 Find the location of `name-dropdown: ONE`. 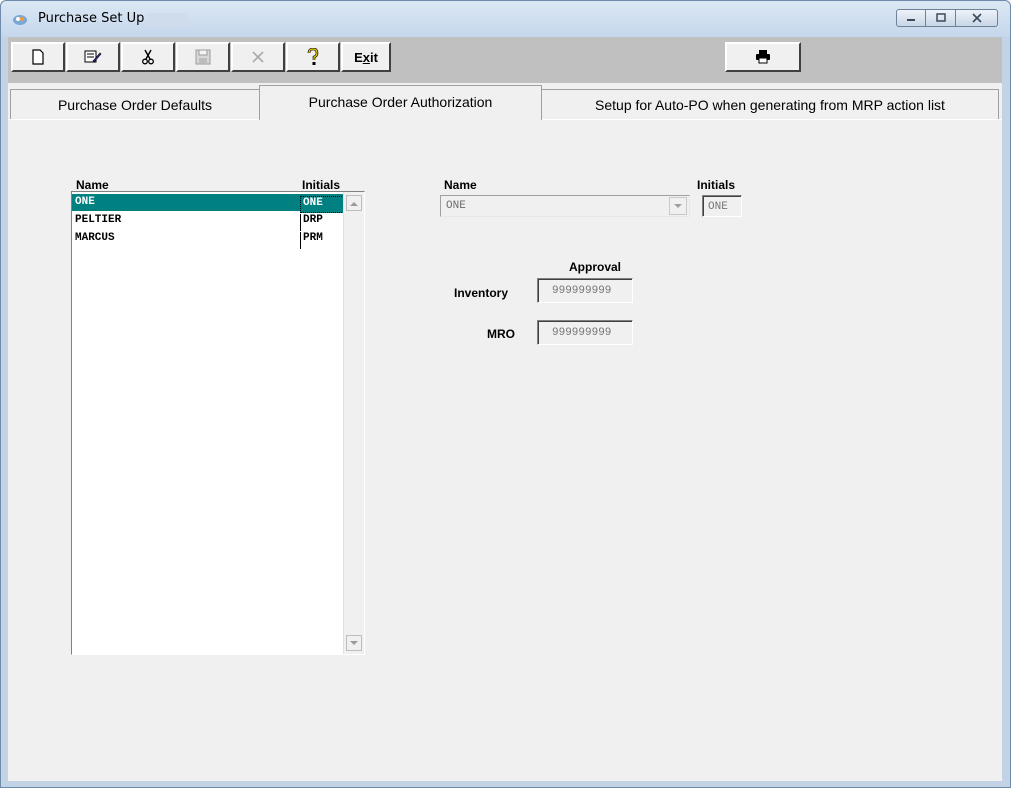

name-dropdown: ONE is located at coordinates (565, 206).